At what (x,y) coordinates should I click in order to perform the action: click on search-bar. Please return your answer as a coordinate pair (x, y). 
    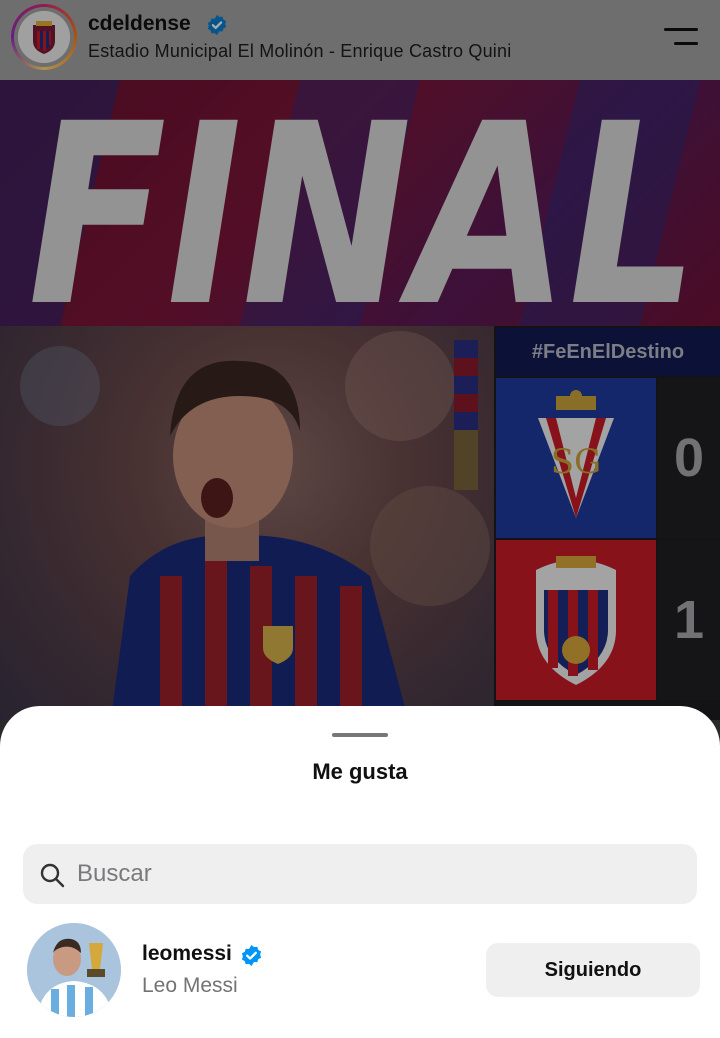
    Looking at the image, I should click on (360, 874).